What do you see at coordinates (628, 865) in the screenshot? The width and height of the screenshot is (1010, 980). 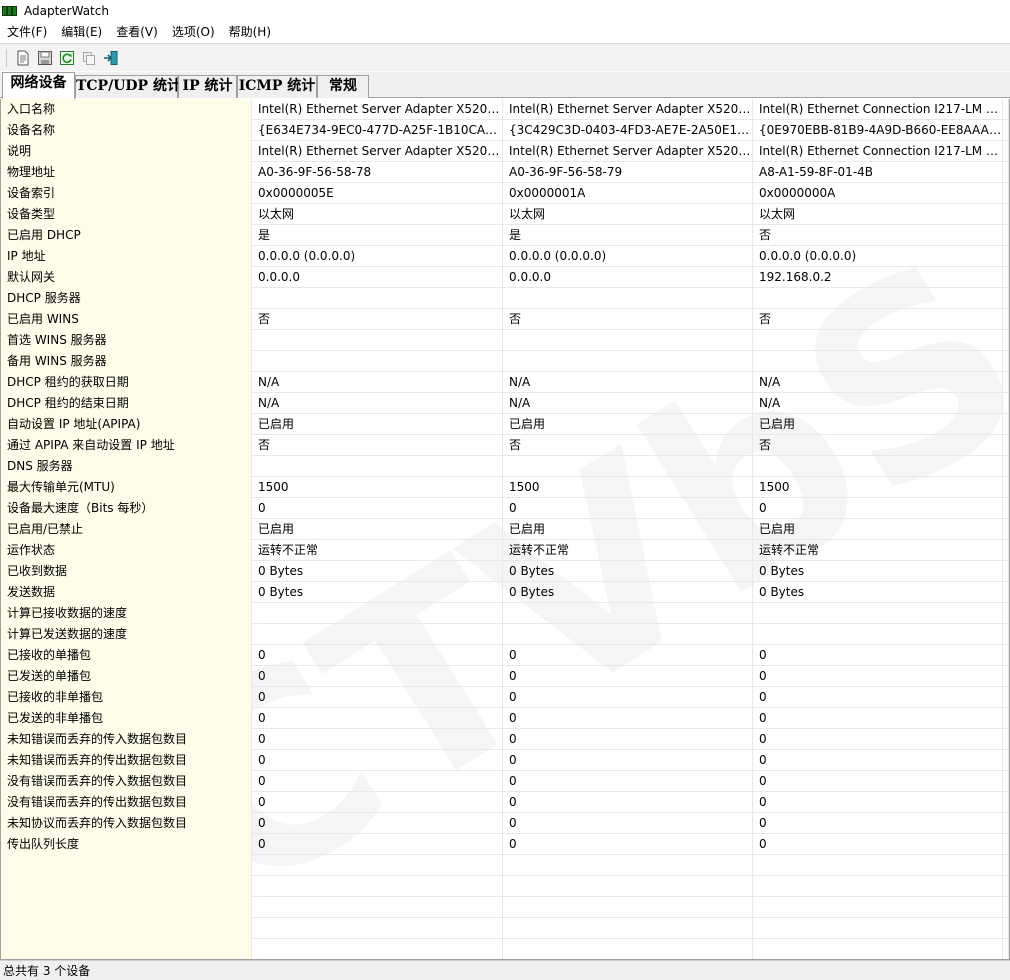 I see `adapter-2-value` at bounding box center [628, 865].